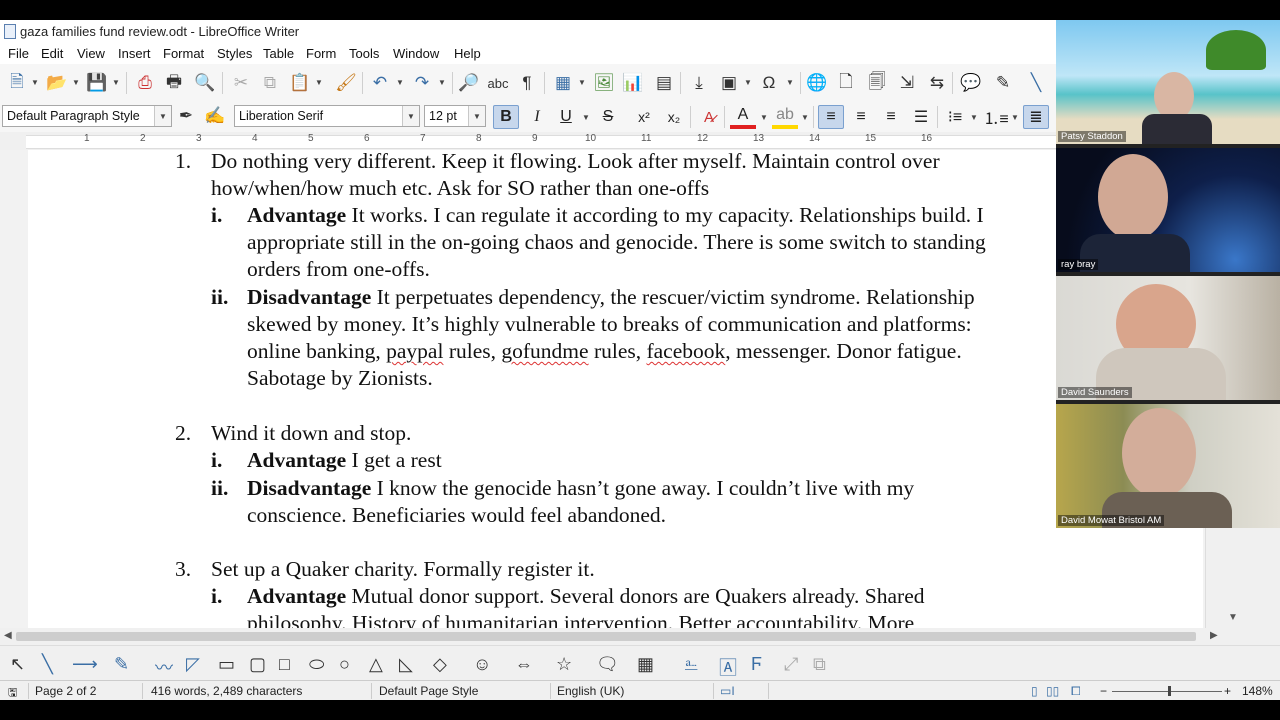 The image size is (1280, 720). Describe the element at coordinates (524, 664) in the screenshot. I see `arrow-shapes-icon: ⇔` at that location.